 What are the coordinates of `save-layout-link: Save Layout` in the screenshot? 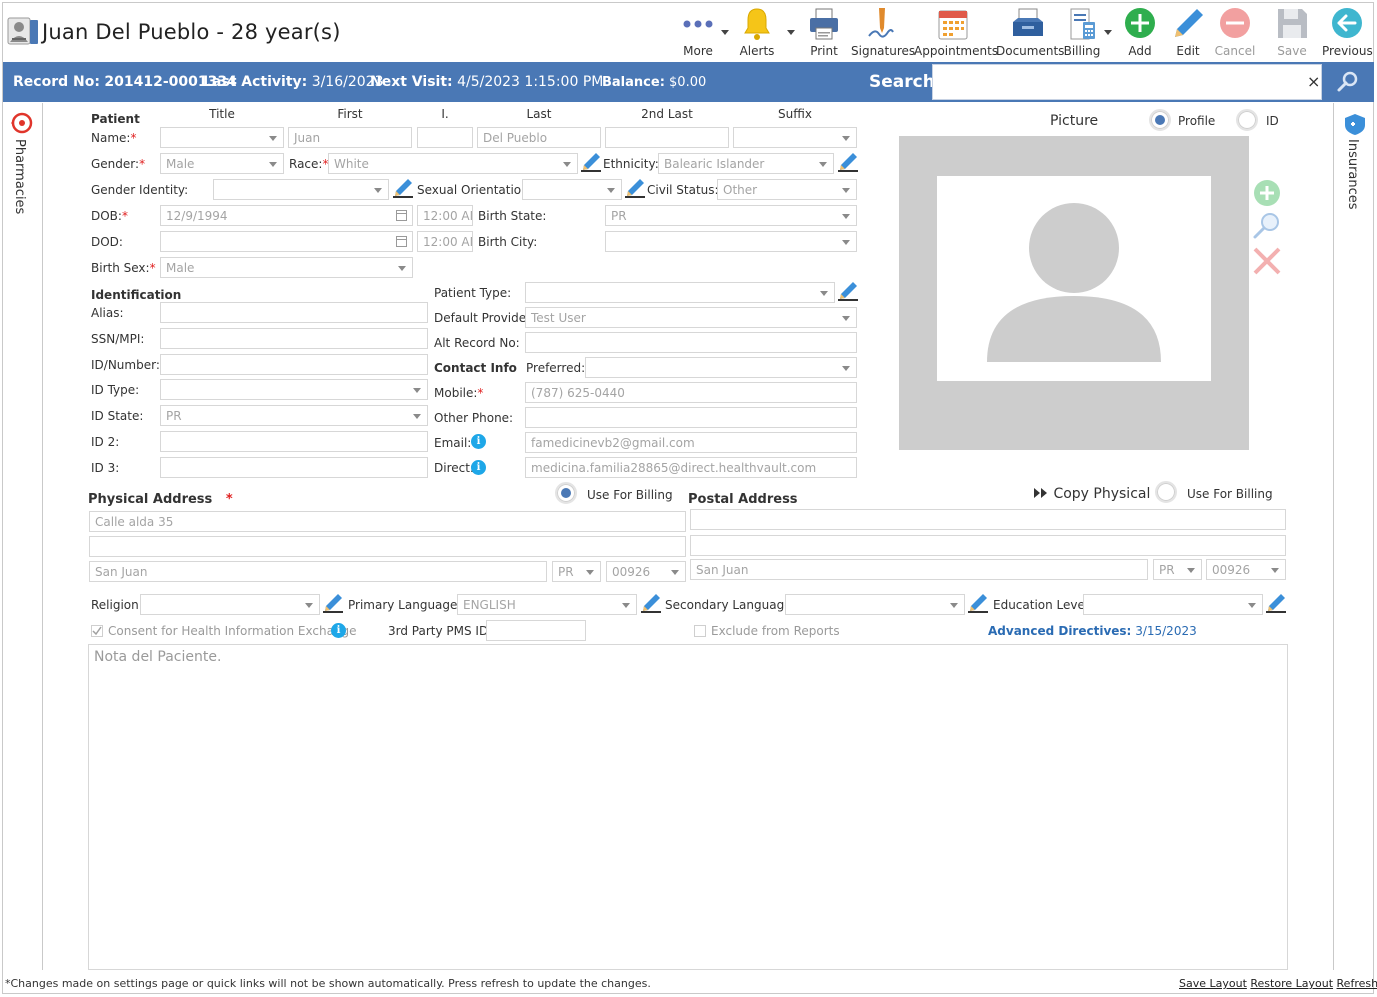 It's located at (1213, 983).